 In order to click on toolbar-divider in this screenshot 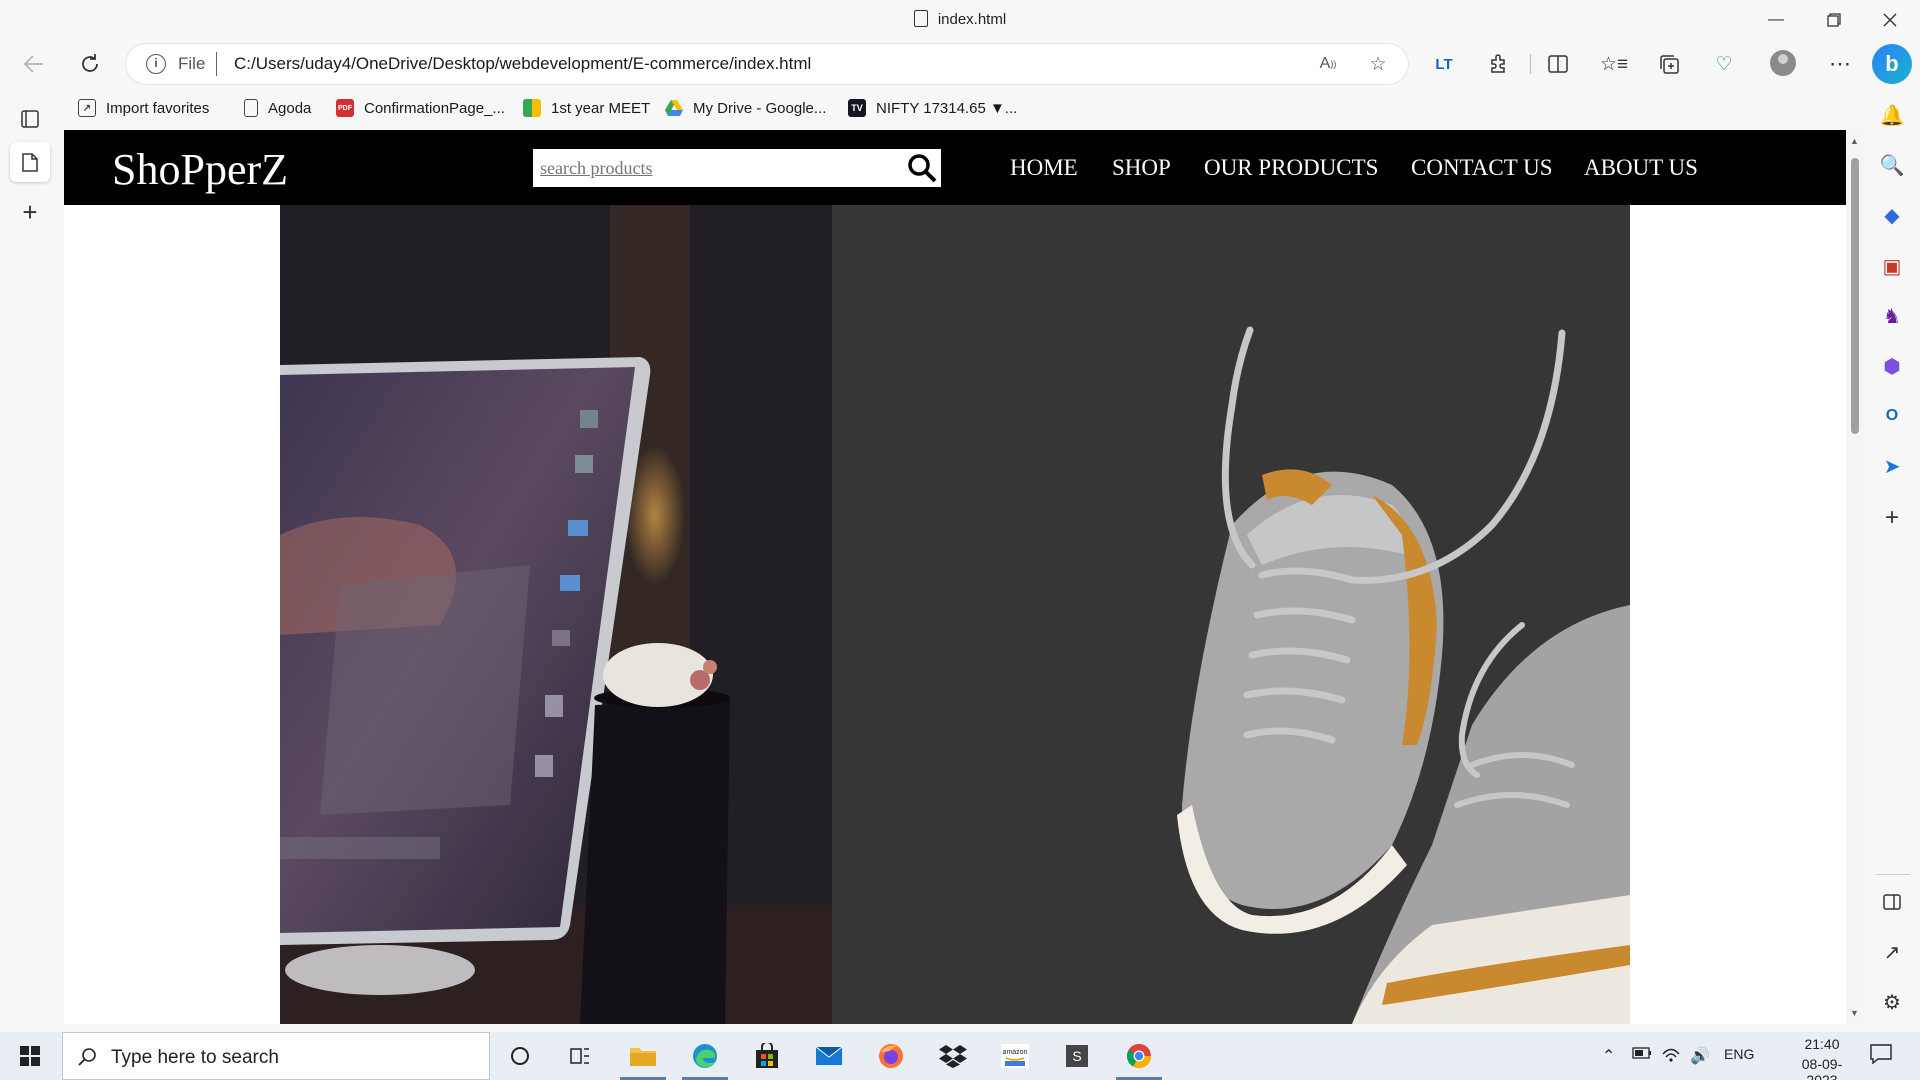, I will do `click(1530, 64)`.